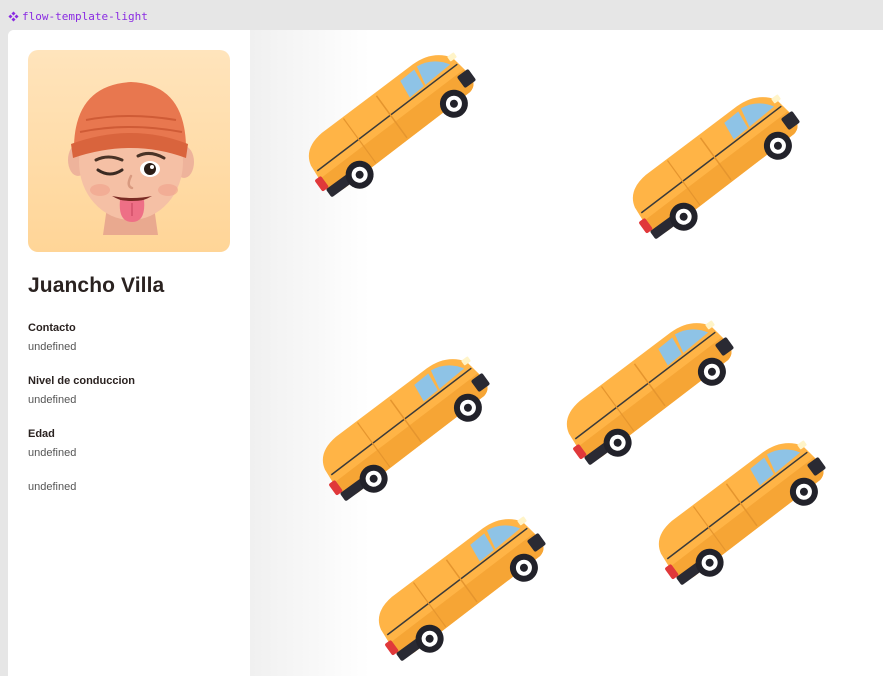  I want to click on memoji-avatar-icon, so click(131, 158).